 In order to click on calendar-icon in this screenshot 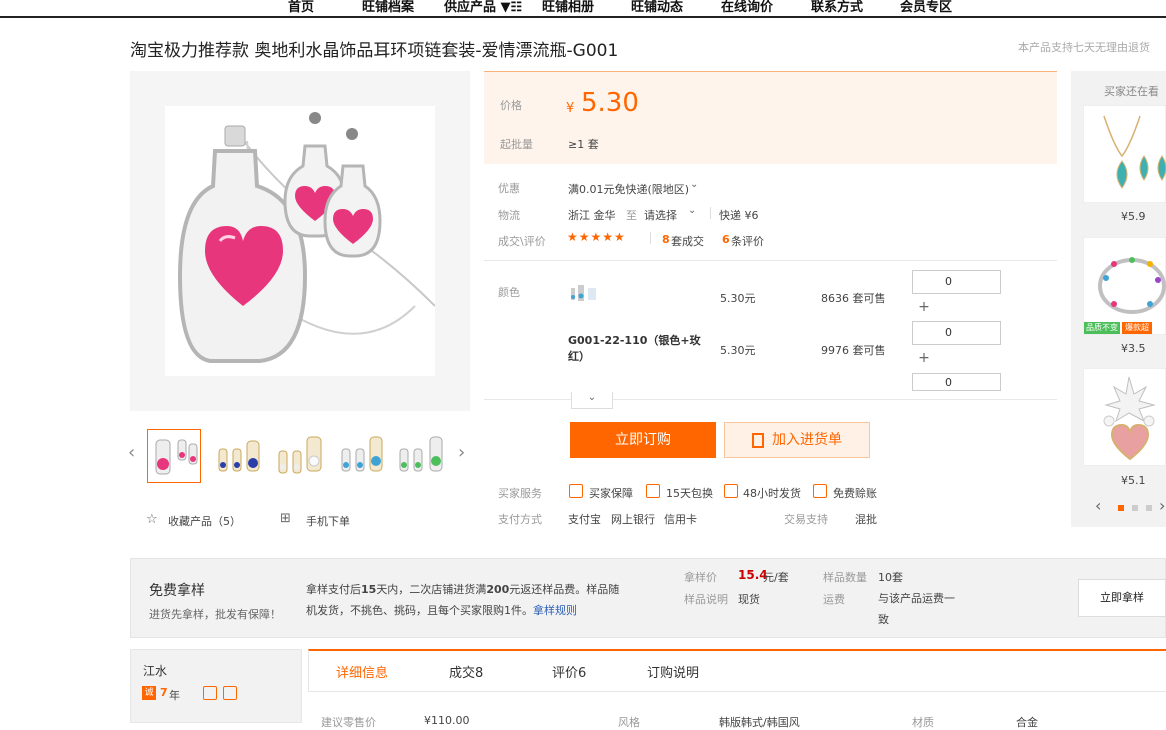, I will do `click(653, 491)`.